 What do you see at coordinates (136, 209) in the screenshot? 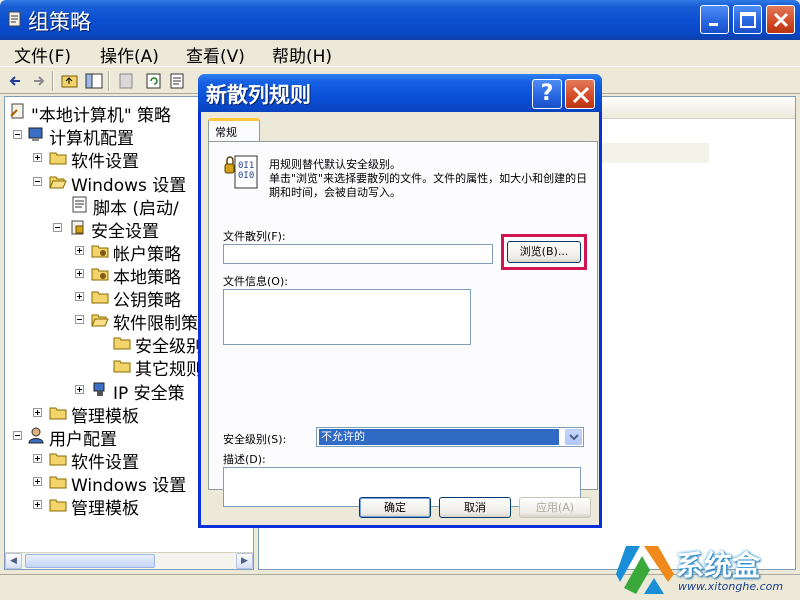
I see `tree-label: 脚本 (启动/` at bounding box center [136, 209].